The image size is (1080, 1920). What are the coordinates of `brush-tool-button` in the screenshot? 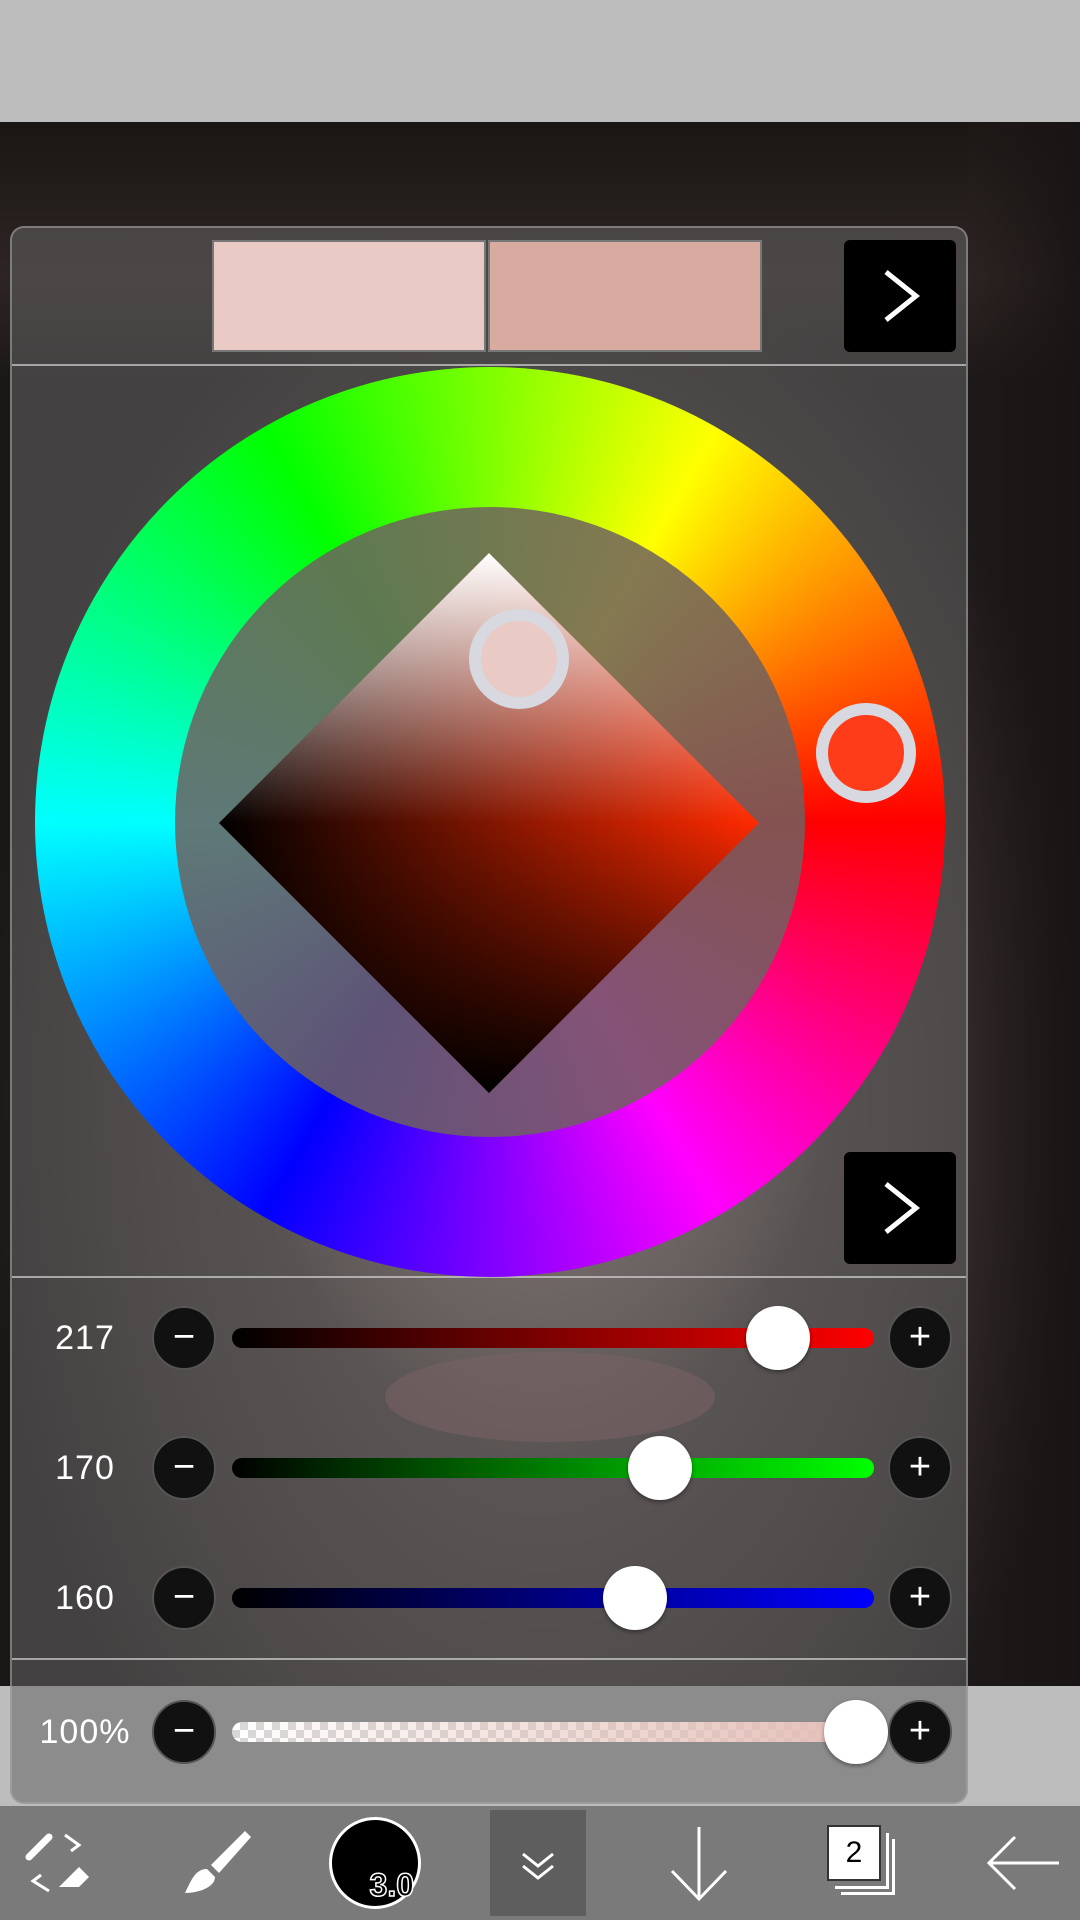 It's located at (215, 1863).